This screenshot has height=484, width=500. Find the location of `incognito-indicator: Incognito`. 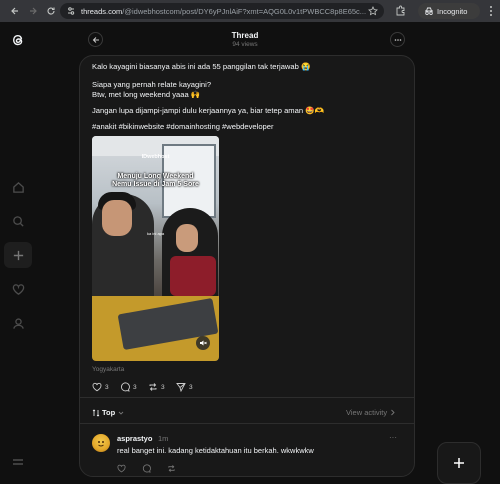

incognito-indicator: Incognito is located at coordinates (449, 11).